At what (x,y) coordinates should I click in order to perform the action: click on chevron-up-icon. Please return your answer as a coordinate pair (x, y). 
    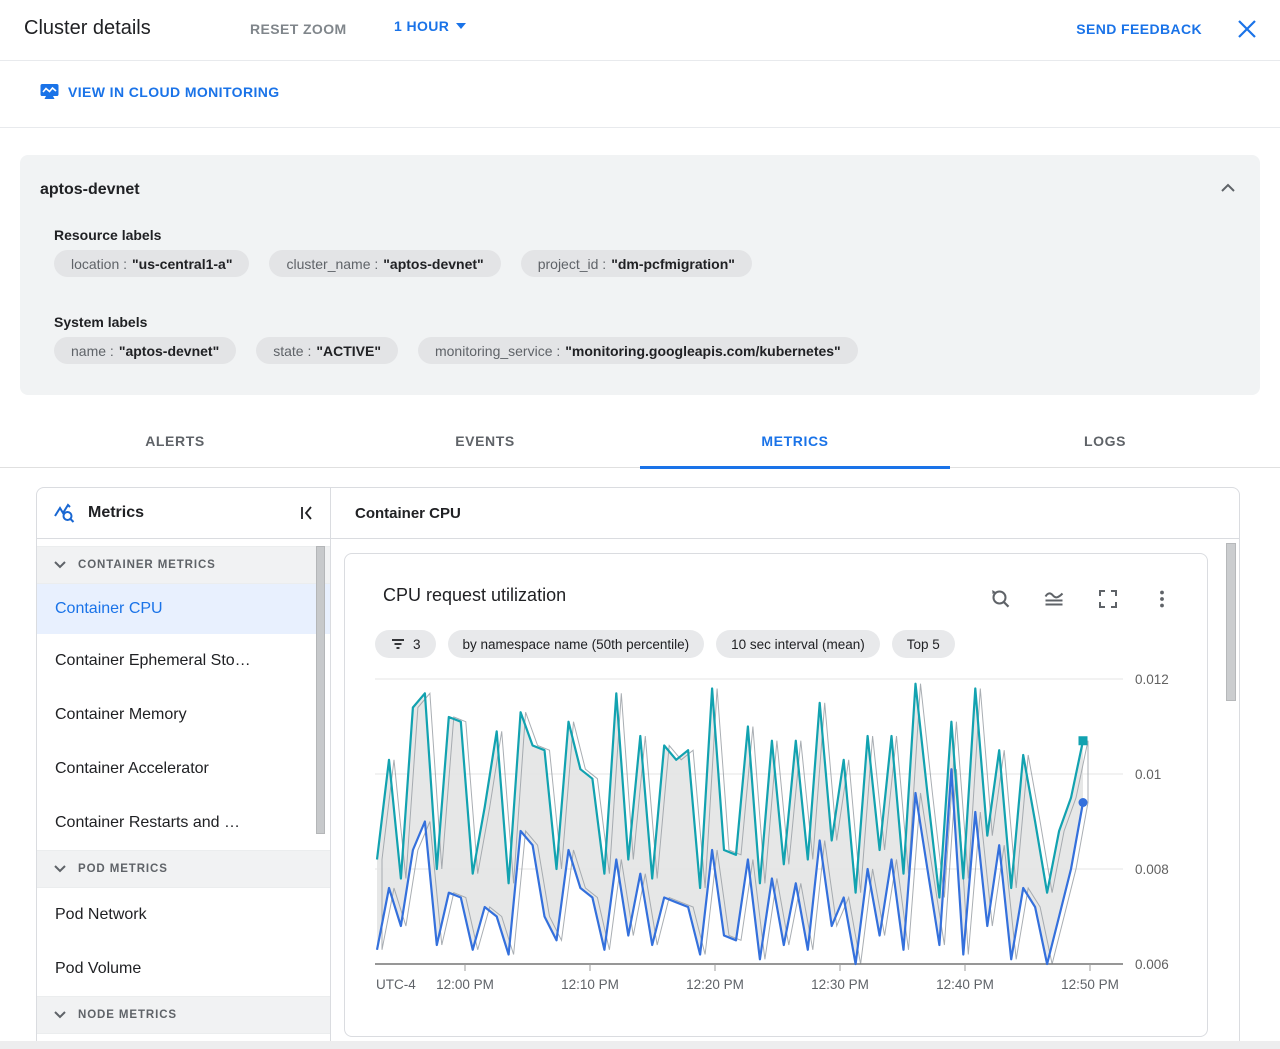
    Looking at the image, I should click on (1228, 187).